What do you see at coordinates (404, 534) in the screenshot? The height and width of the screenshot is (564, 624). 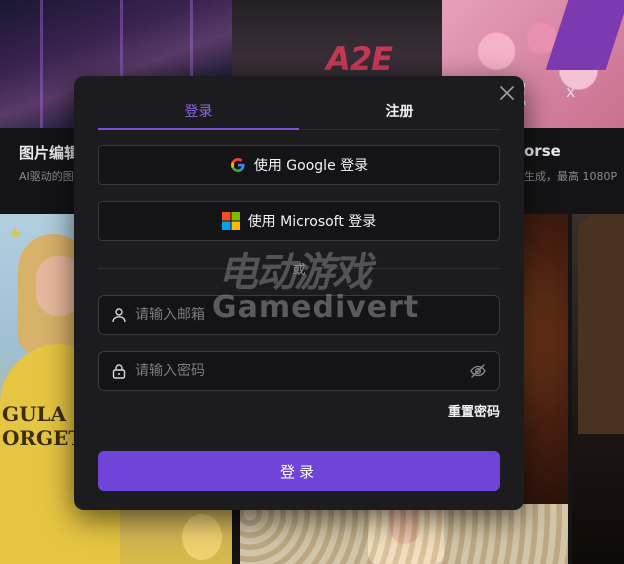 I see `popcorn-foreground` at bounding box center [404, 534].